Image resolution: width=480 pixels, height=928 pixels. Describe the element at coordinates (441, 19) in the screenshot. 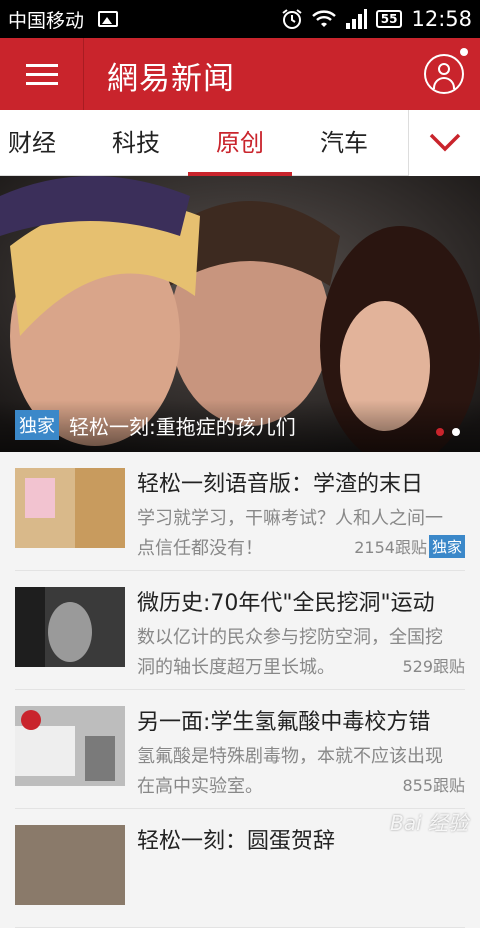

I see `clock: 12:58` at that location.